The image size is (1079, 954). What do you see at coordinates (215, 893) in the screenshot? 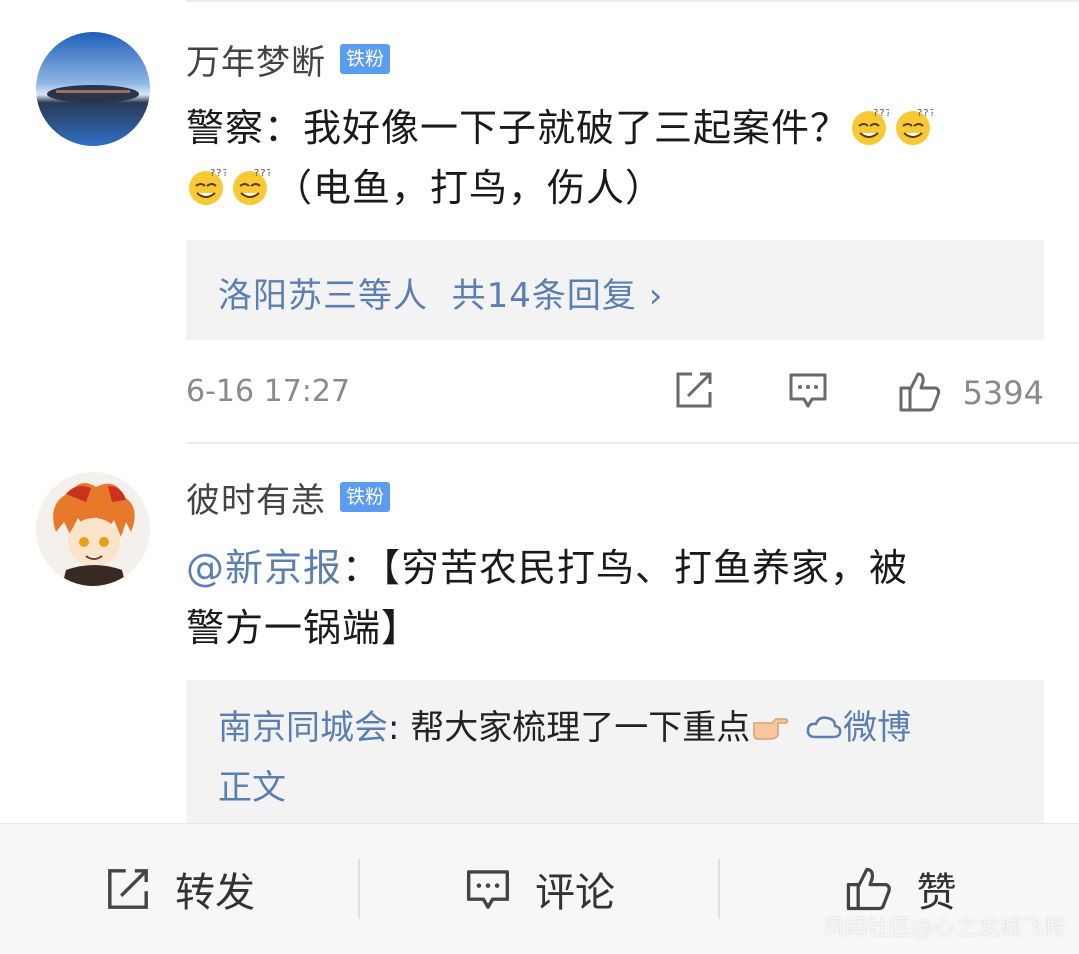
I see `repost-label: 转发` at bounding box center [215, 893].